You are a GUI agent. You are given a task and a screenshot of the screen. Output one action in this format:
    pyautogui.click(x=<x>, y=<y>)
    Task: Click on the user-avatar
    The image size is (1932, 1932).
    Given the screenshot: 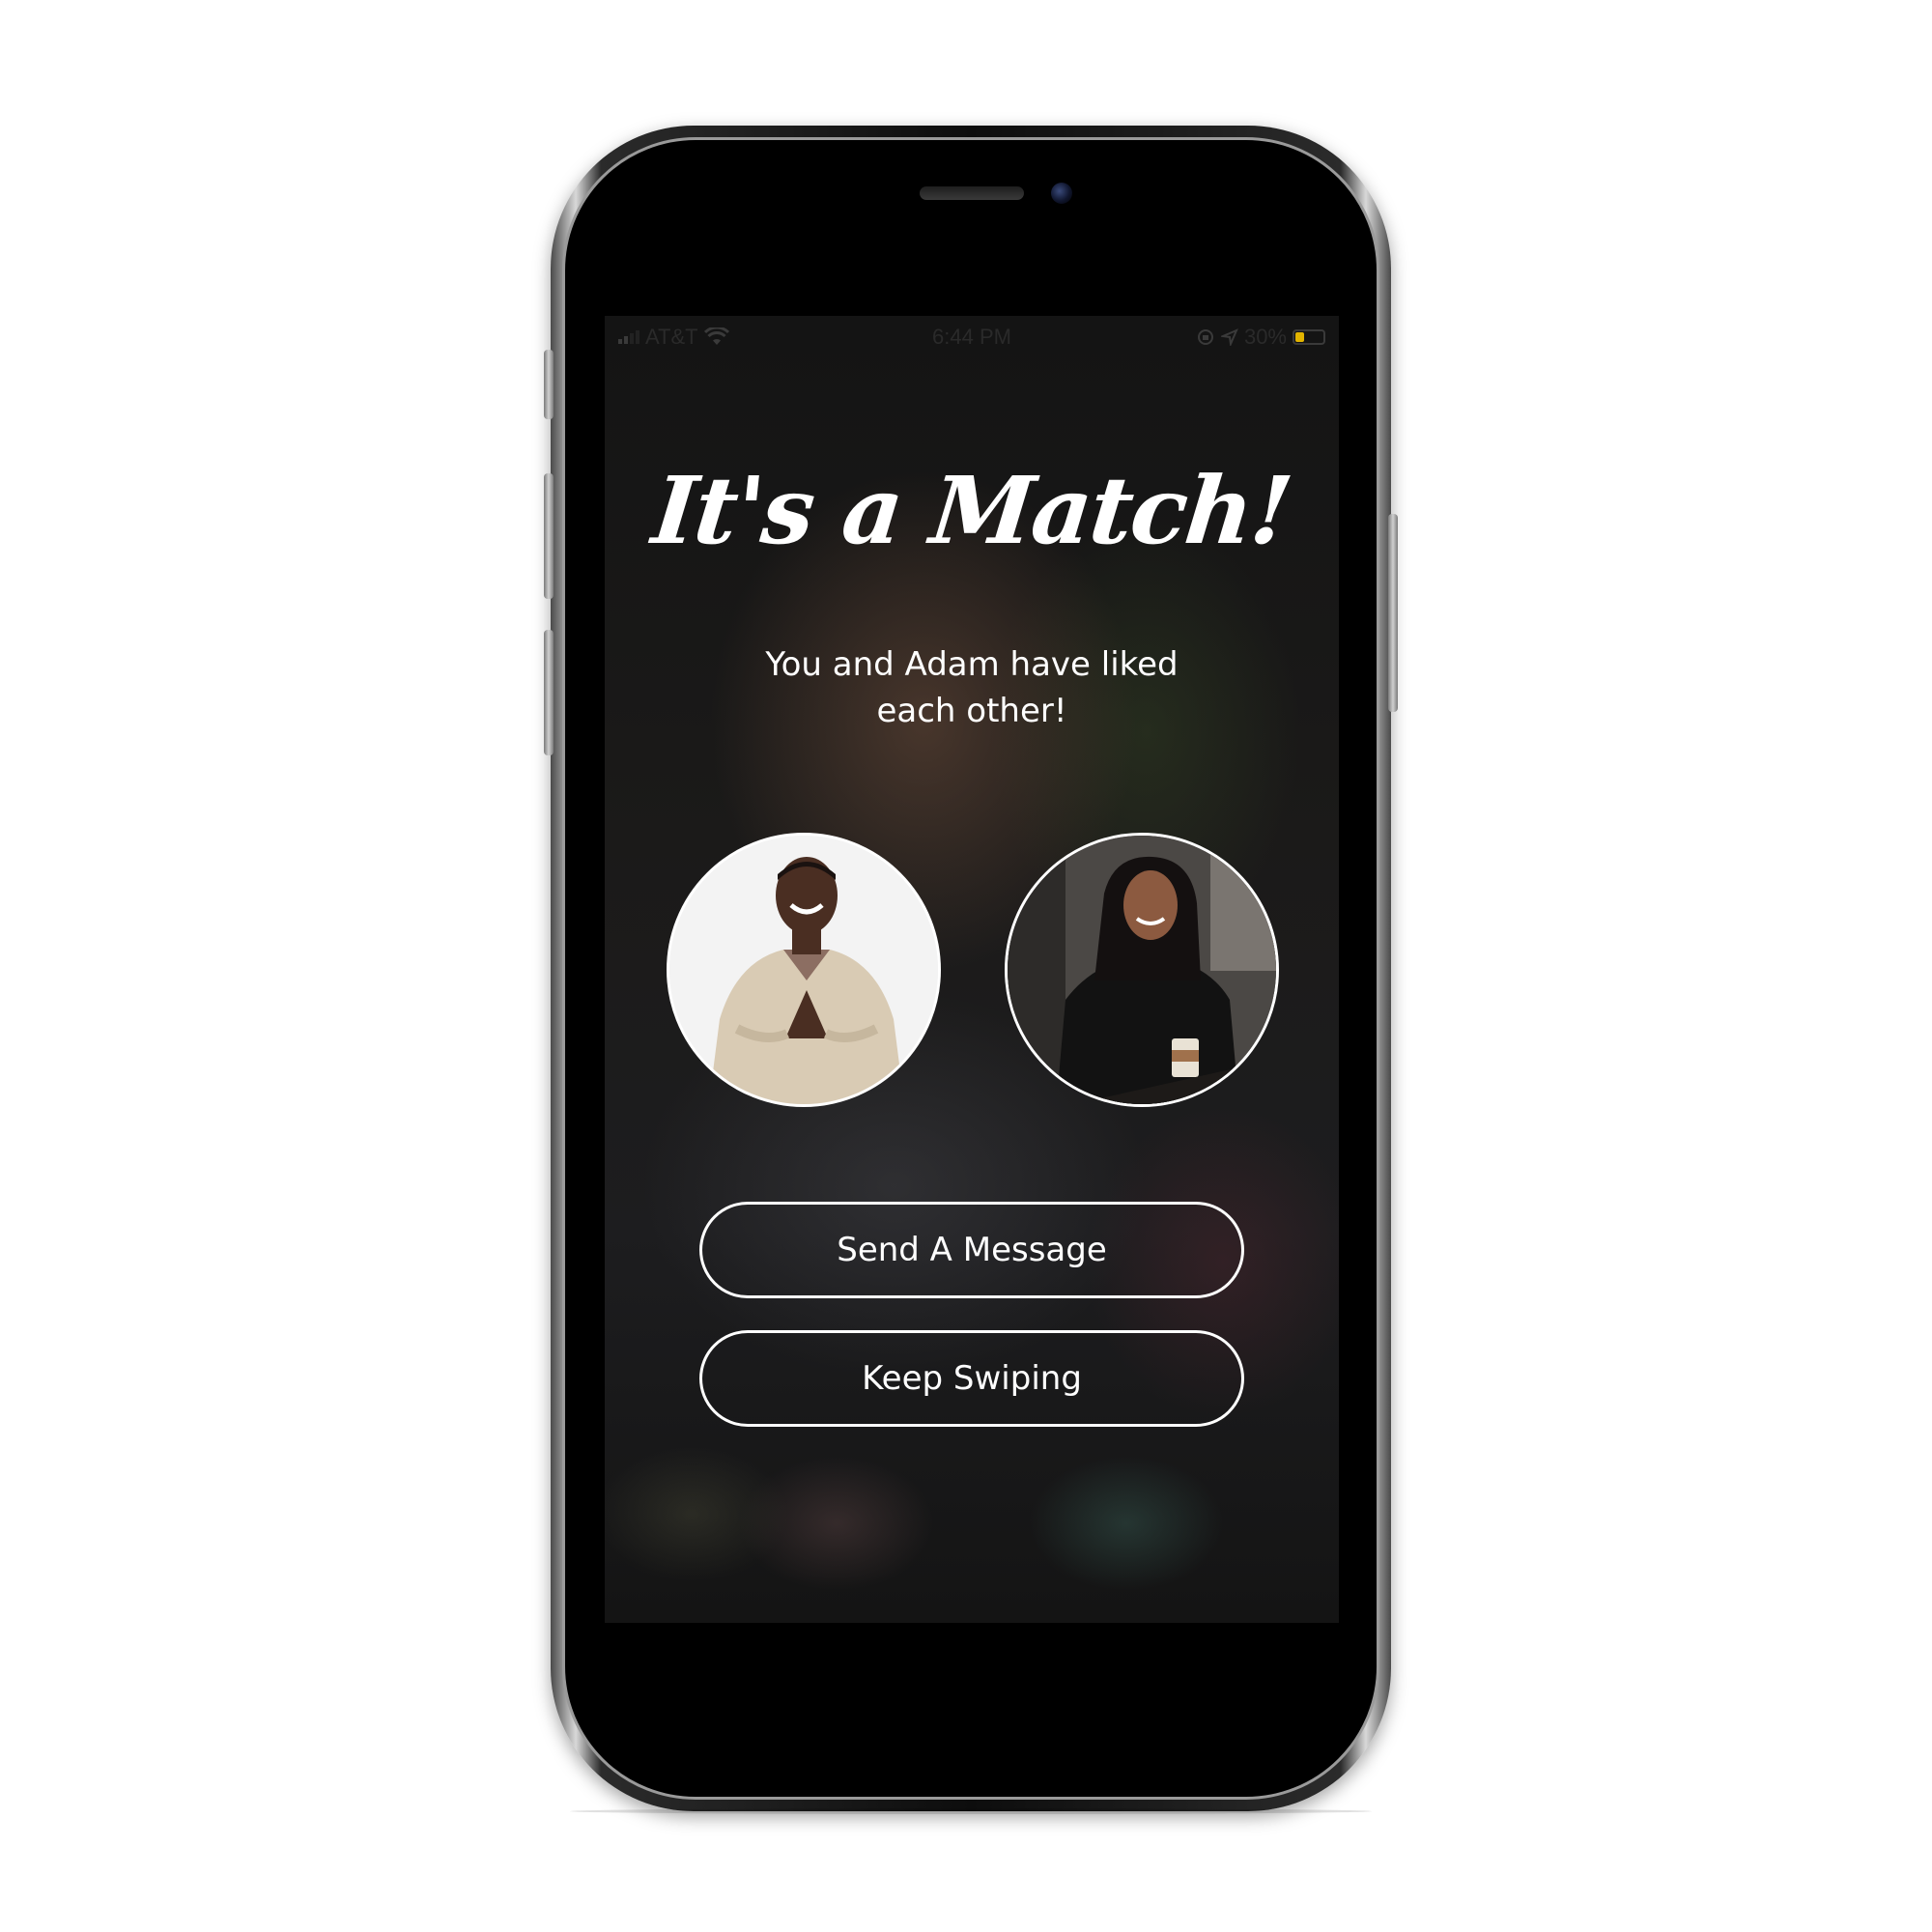 What is the action you would take?
    pyautogui.click(x=804, y=970)
    